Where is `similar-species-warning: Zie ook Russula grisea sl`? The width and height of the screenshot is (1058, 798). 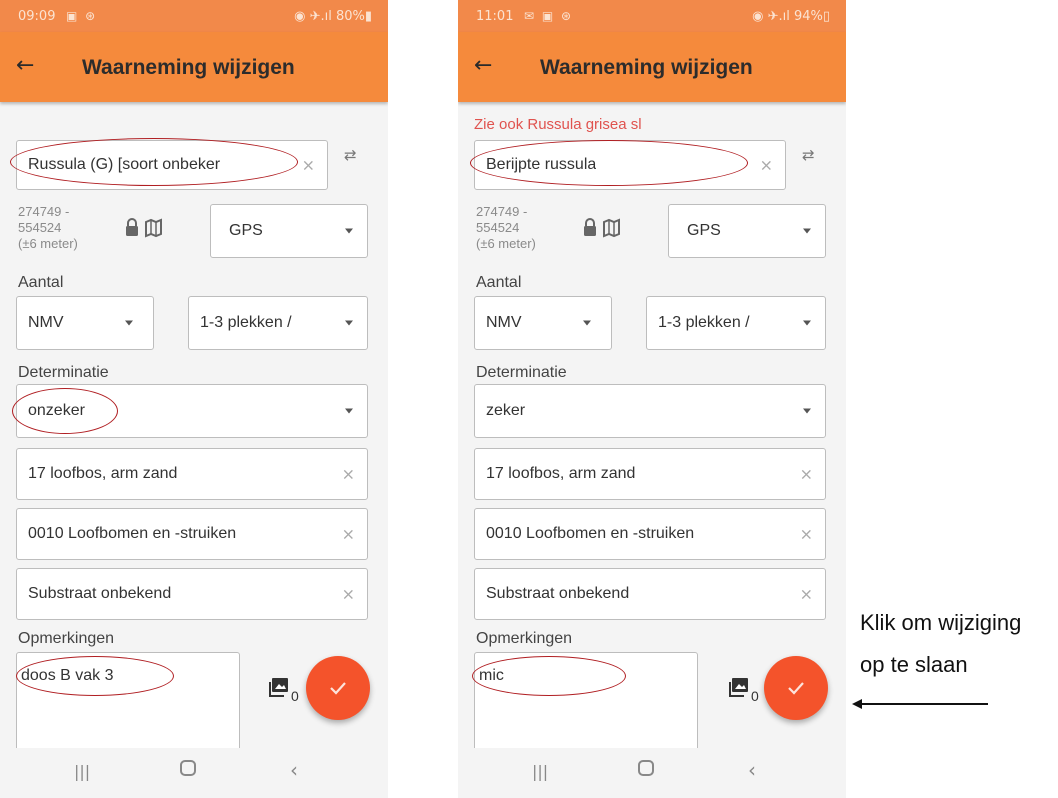 similar-species-warning: Zie ook Russula grisea sl is located at coordinates (558, 124).